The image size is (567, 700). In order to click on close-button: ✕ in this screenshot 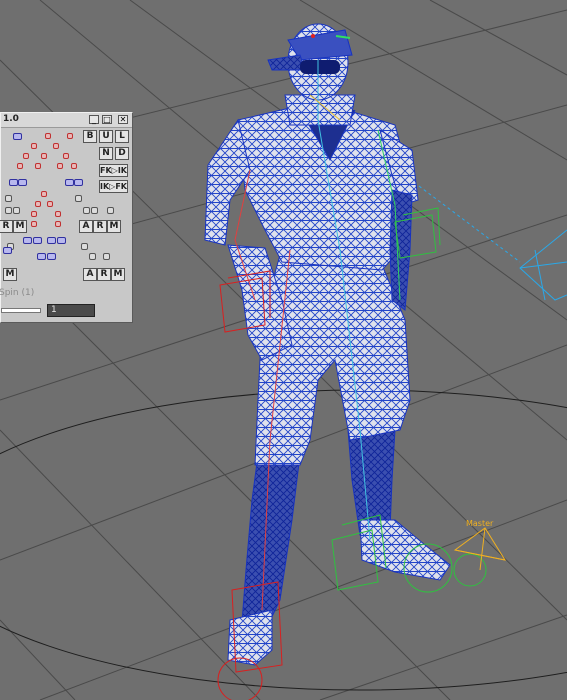, I will do `click(123, 119)`.